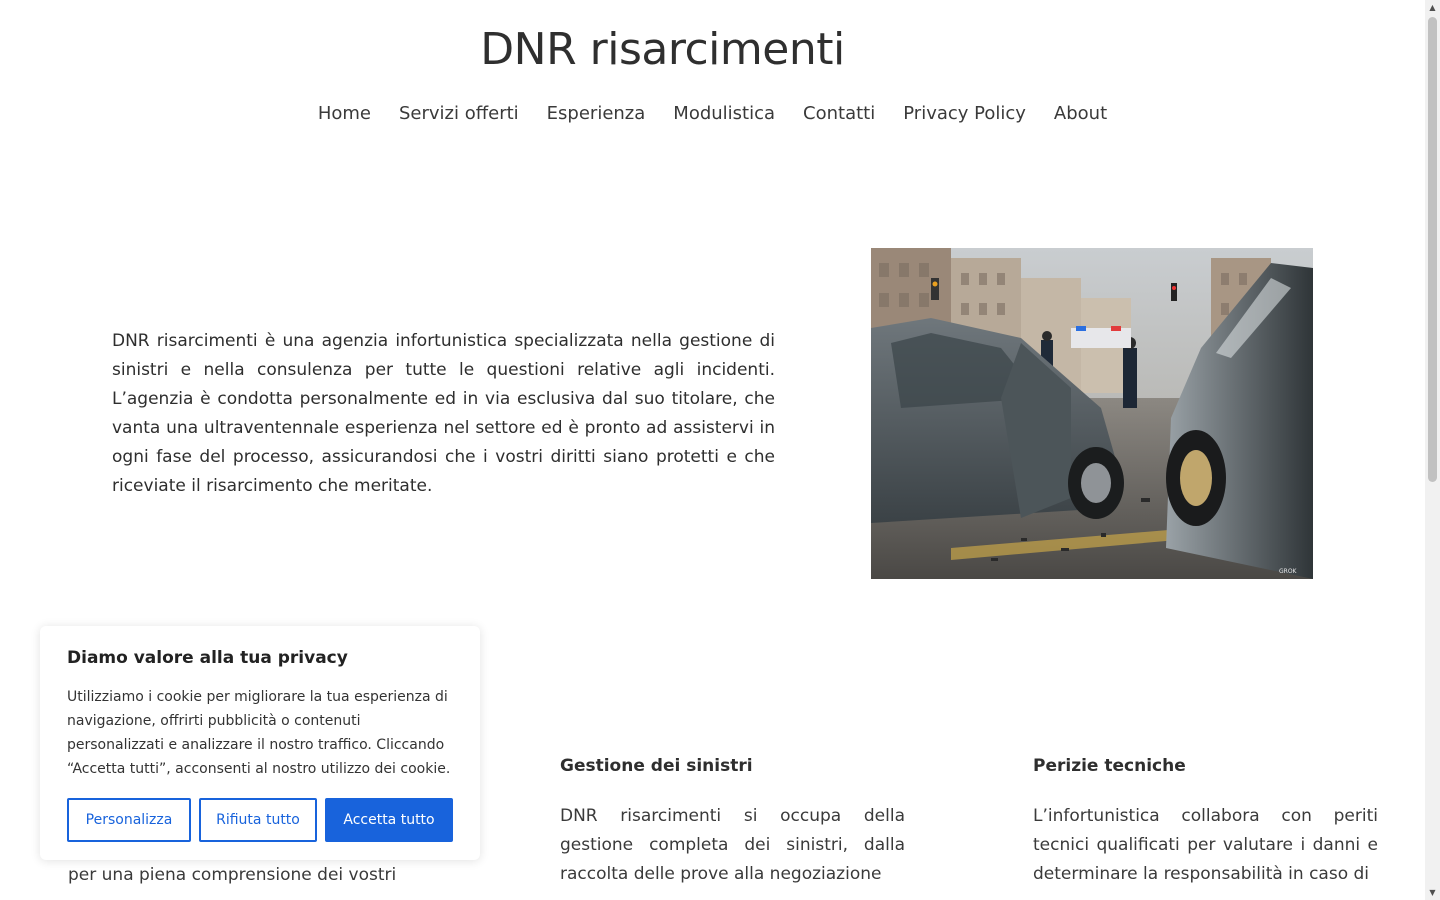 The height and width of the screenshot is (900, 1440). What do you see at coordinates (129, 820) in the screenshot?
I see `cookie-customize-button: Personalizza` at bounding box center [129, 820].